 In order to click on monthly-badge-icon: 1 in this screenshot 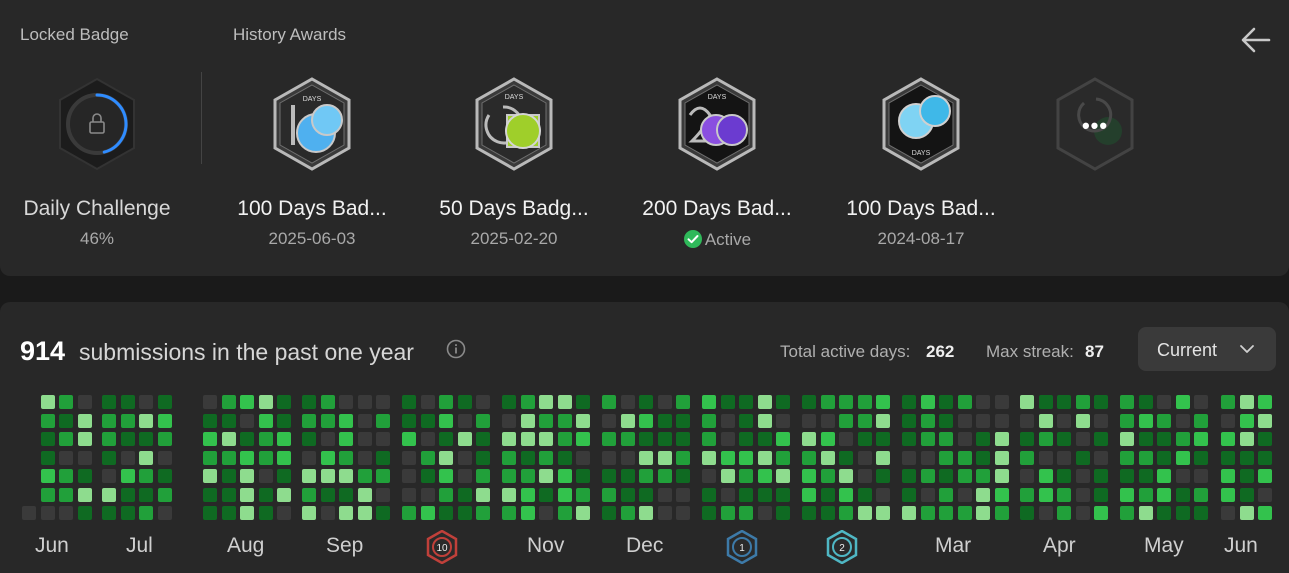, I will do `click(742, 547)`.